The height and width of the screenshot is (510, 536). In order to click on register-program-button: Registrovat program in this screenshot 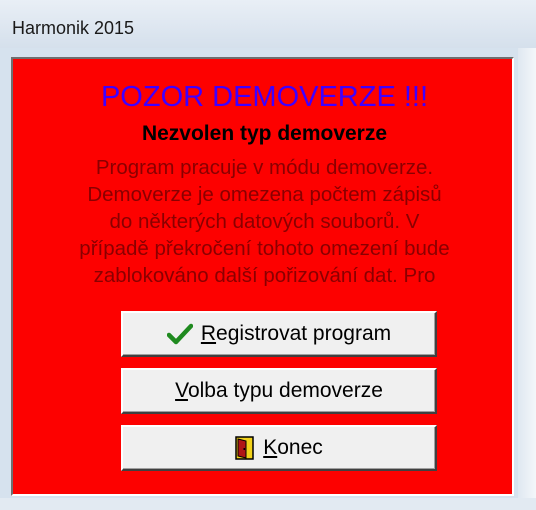, I will do `click(279, 334)`.